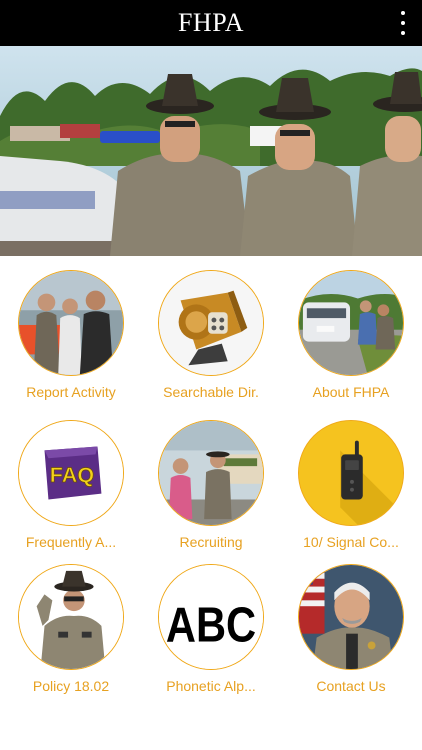  I want to click on app-title: FHPA, so click(211, 22).